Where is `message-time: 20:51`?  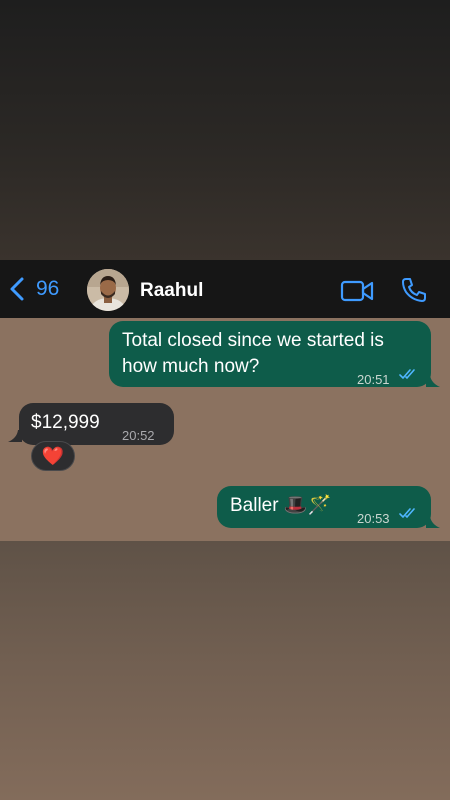
message-time: 20:51 is located at coordinates (373, 379).